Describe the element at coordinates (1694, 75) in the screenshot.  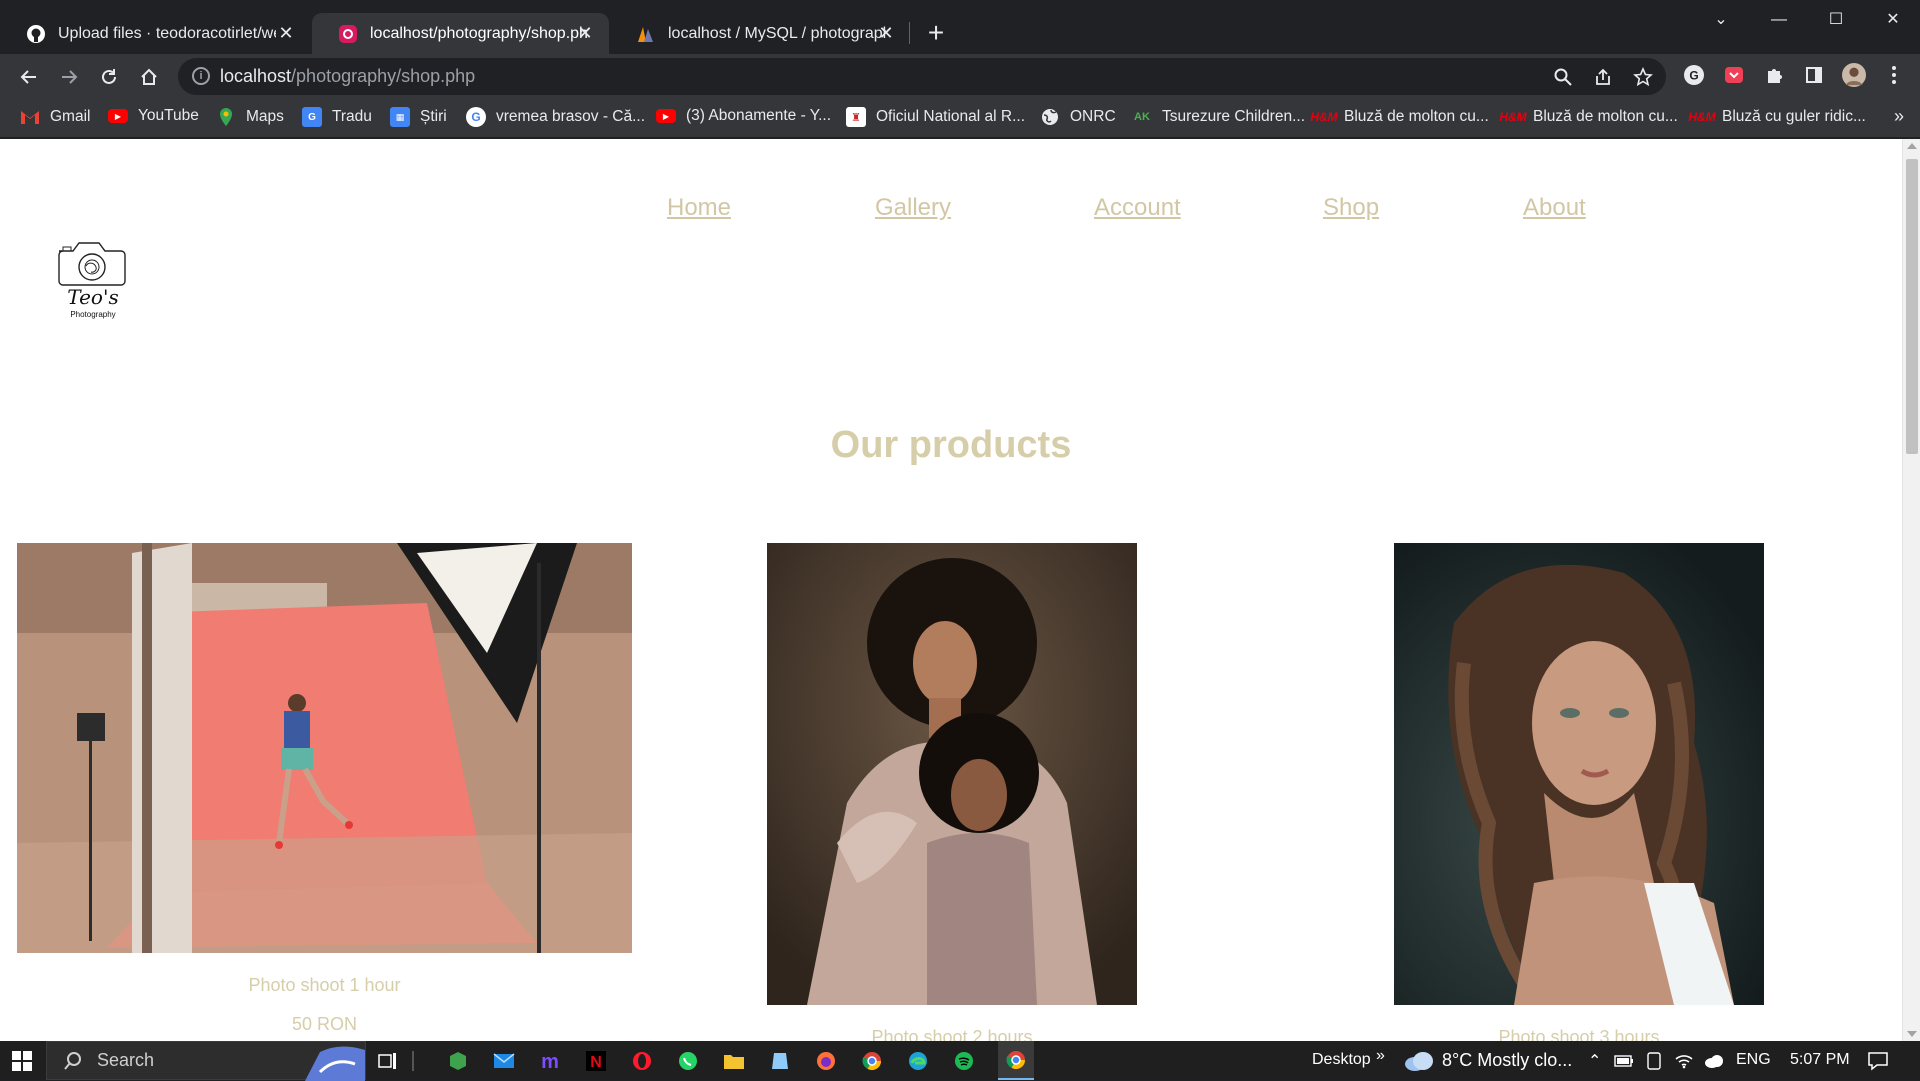
I see `extension-g-icon: G` at that location.